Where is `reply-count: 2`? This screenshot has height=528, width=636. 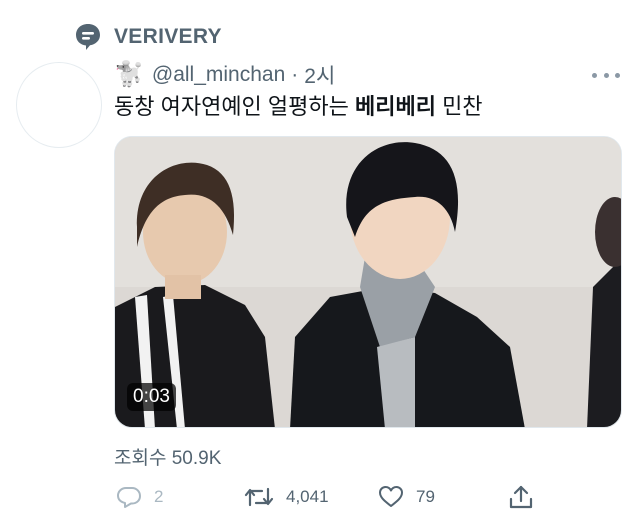
reply-count: 2 is located at coordinates (159, 496).